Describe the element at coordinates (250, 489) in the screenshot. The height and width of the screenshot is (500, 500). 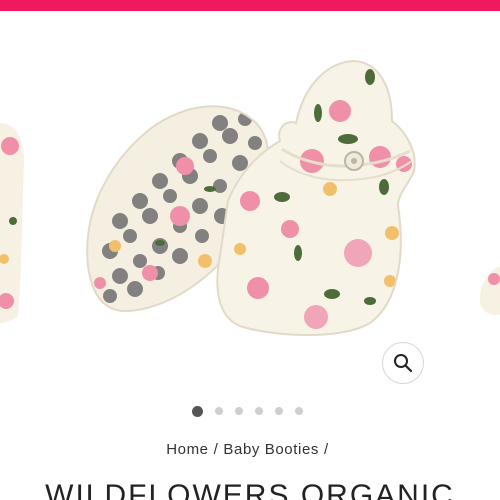
I see `product-title: WILDFLOWERS ORGANIC` at that location.